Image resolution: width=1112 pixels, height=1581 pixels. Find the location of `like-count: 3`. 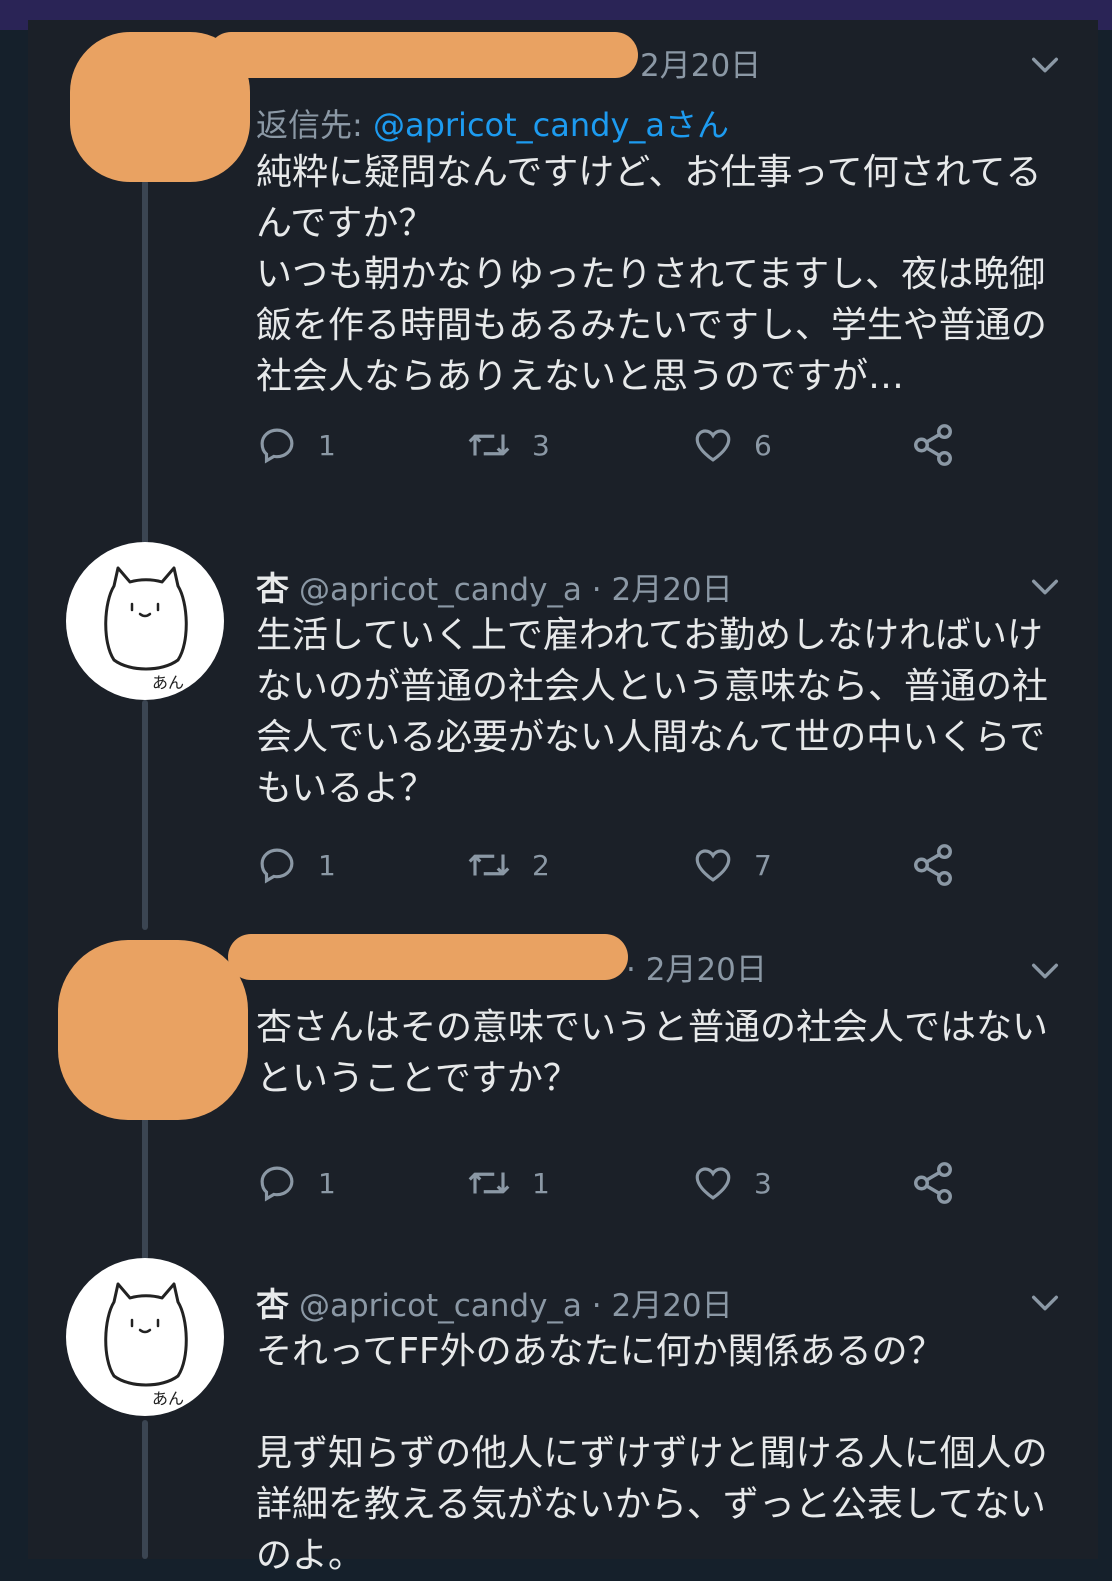

like-count: 3 is located at coordinates (763, 1183).